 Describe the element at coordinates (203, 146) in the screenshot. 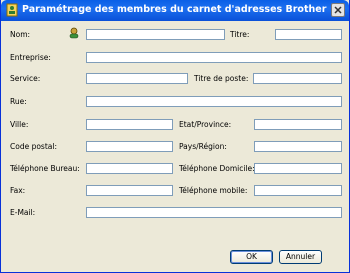

I see `label-pays: Pays/Région:` at that location.